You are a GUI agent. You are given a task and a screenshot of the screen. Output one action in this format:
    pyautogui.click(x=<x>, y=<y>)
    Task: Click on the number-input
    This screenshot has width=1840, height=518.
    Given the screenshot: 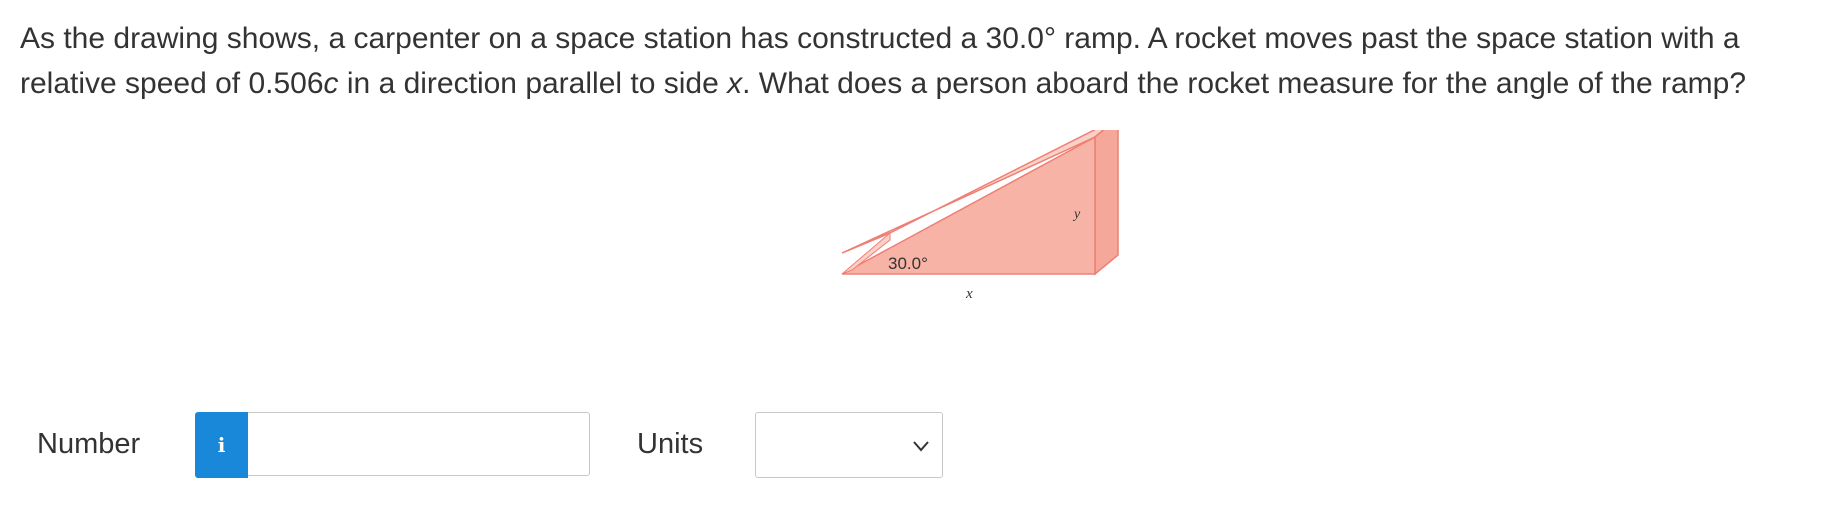 What is the action you would take?
    pyautogui.click(x=419, y=444)
    